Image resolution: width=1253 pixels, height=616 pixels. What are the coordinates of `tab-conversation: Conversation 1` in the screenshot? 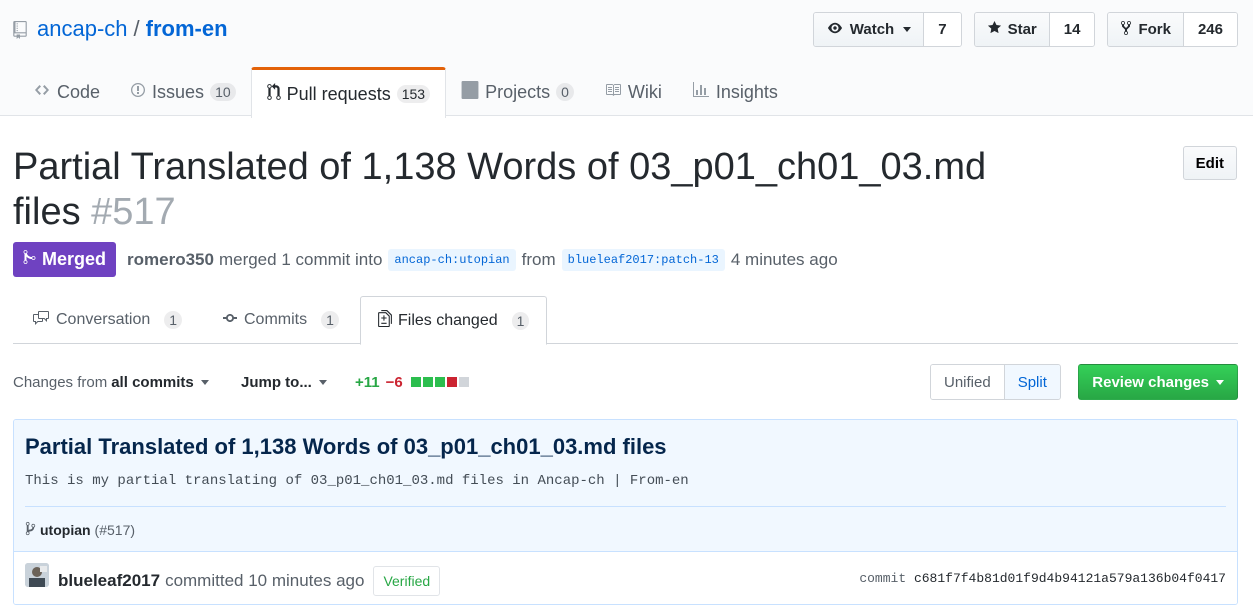 It's located at (107, 320).